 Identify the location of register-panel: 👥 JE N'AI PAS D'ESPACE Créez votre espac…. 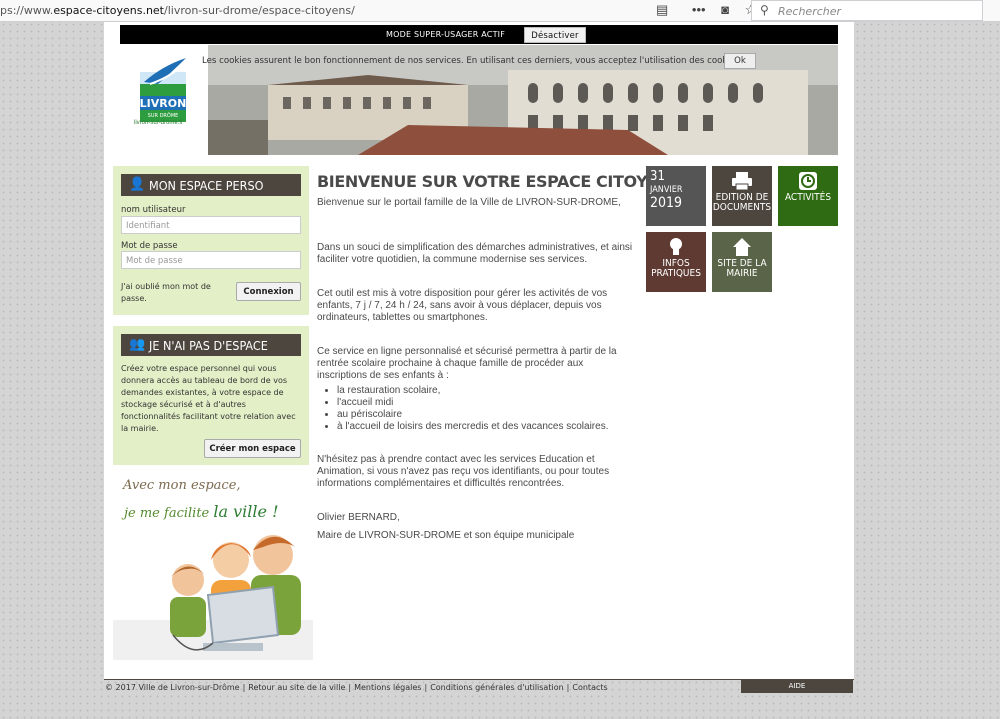
(211, 395).